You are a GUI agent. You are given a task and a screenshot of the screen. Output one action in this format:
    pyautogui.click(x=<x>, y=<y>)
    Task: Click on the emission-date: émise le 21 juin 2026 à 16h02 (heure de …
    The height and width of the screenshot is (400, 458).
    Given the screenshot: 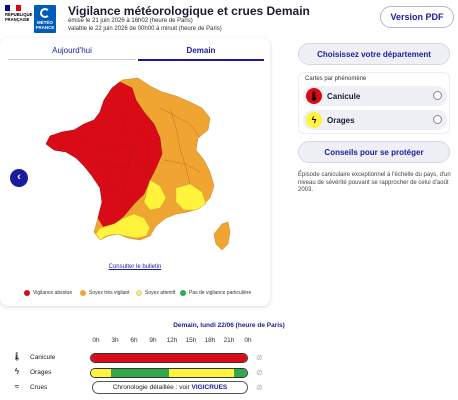 What is the action you would take?
    pyautogui.click(x=130, y=21)
    